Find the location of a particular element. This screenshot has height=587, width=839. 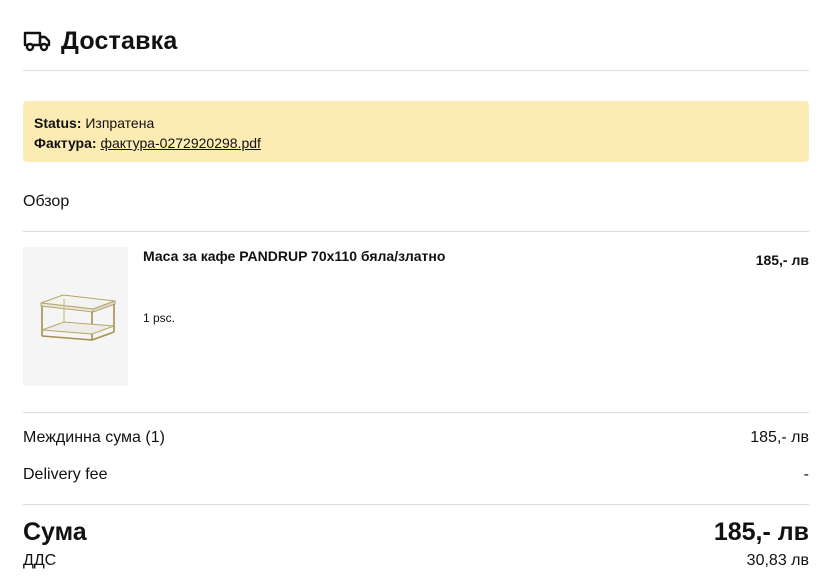

invoice-line: Фактура: фактура-0272920298.pdf is located at coordinates (416, 143).